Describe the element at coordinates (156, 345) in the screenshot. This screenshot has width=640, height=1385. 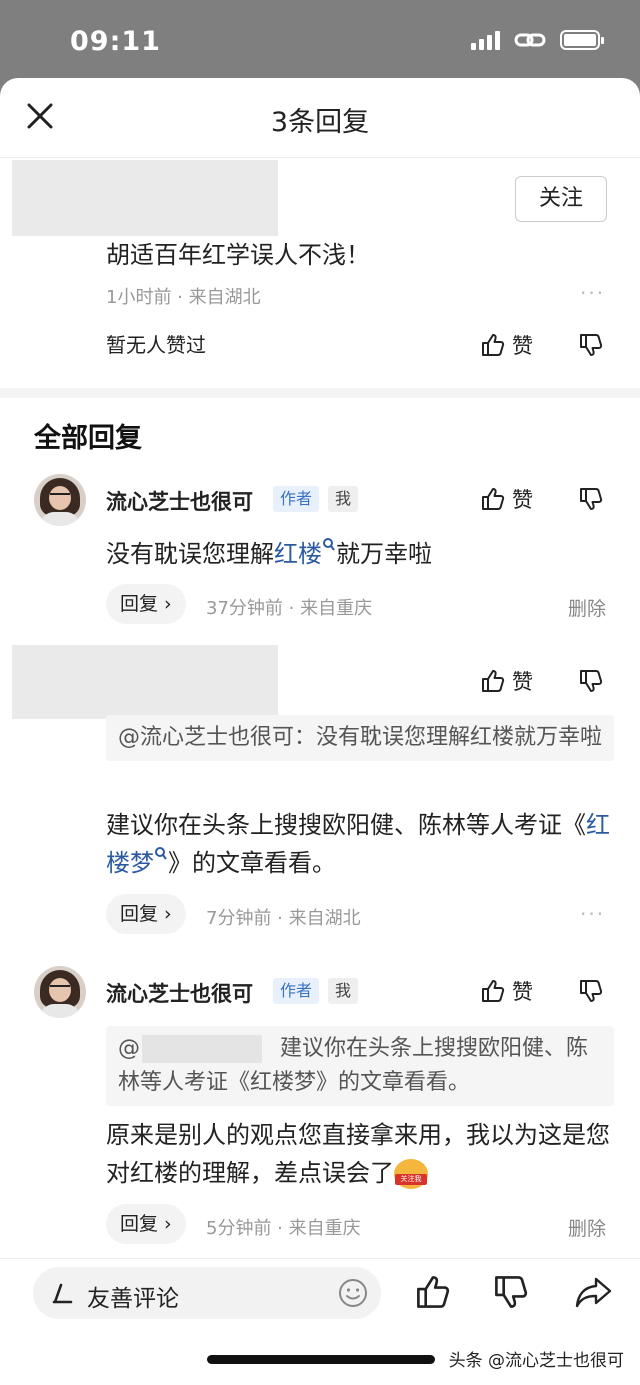
I see `likes-summary: 暂无人赞过` at that location.